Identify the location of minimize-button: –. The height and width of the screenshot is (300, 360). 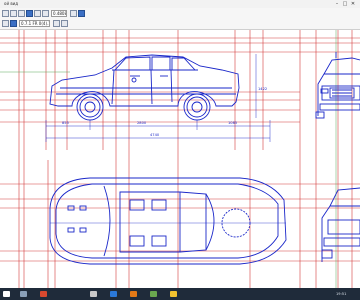
(337, 4).